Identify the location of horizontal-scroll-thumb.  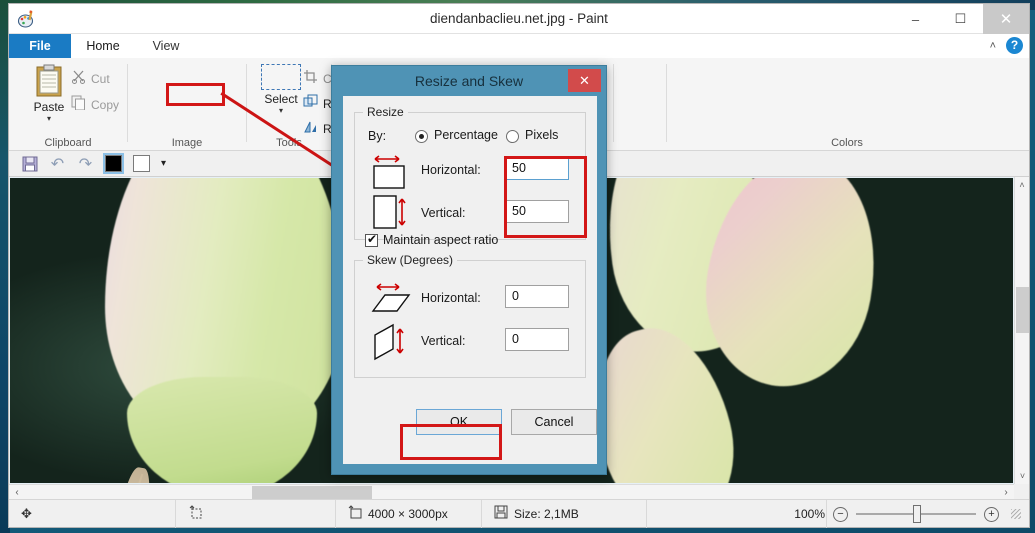
(312, 492).